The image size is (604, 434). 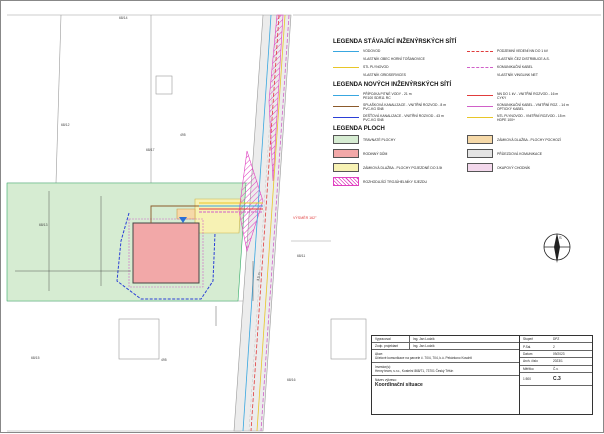 What do you see at coordinates (399, 385) in the screenshot?
I see `tb-drawing-name: Koordinační situace` at bounding box center [399, 385].